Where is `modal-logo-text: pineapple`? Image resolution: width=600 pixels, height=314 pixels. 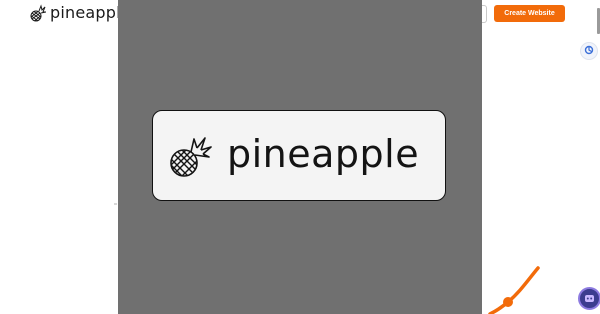
modal-logo-text: pineapple is located at coordinates (323, 154).